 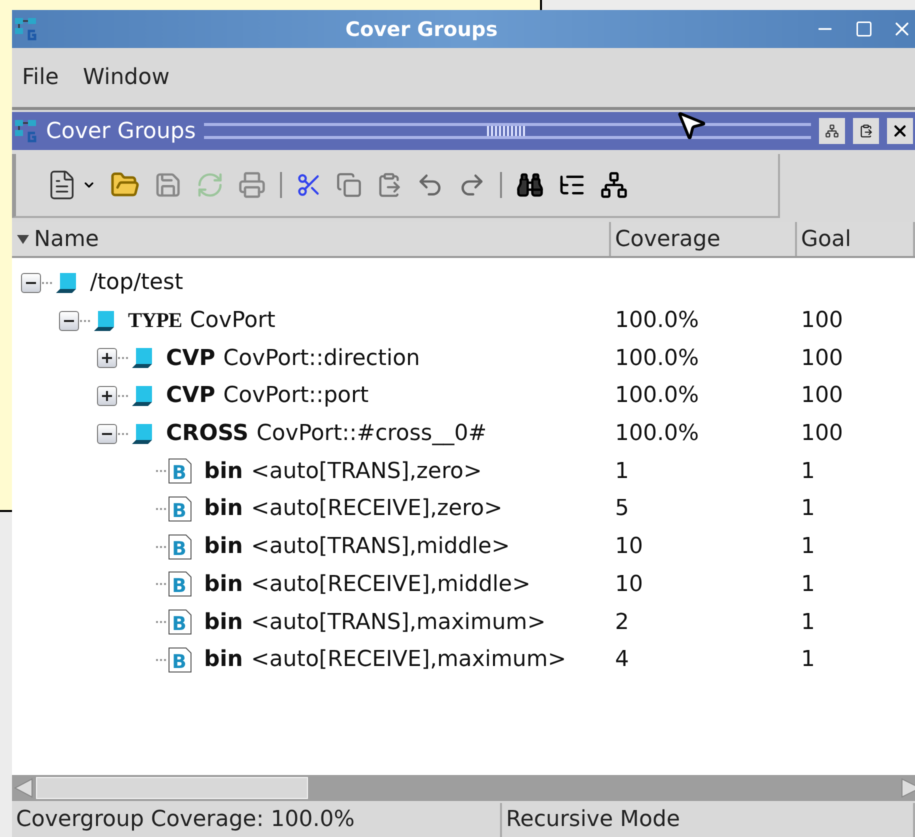 What do you see at coordinates (172, 788) in the screenshot?
I see `scrollbar-thumb` at bounding box center [172, 788].